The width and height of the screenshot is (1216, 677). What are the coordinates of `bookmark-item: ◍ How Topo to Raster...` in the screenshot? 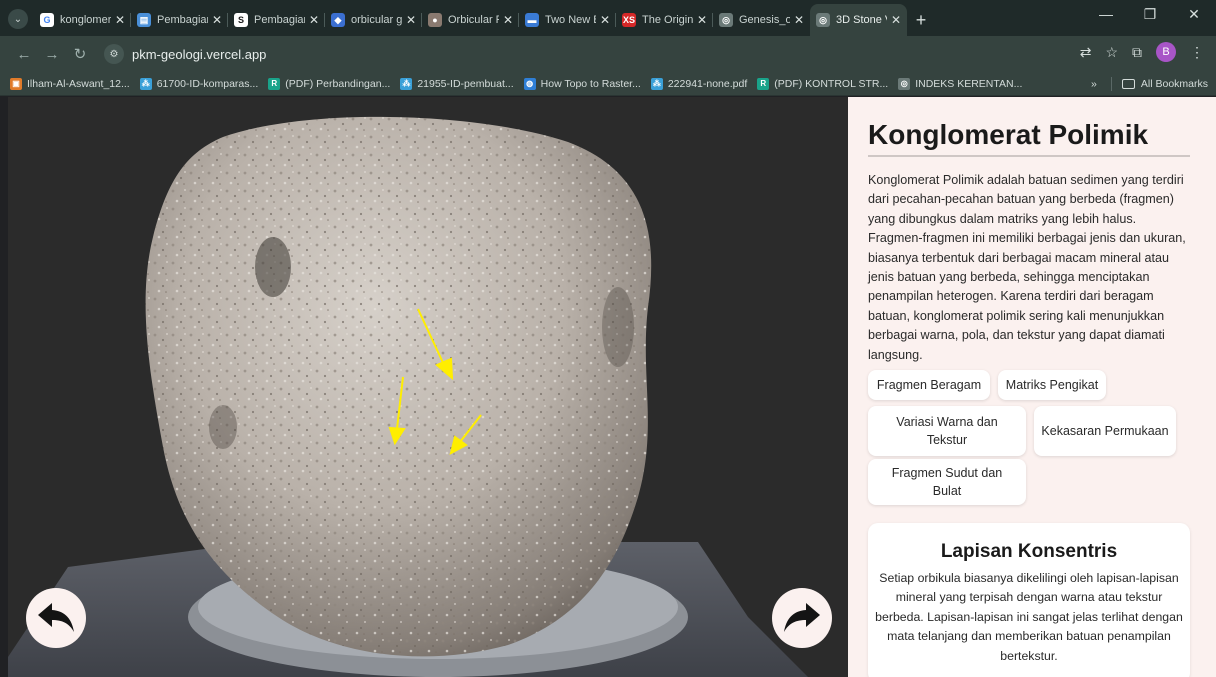 It's located at (582, 83).